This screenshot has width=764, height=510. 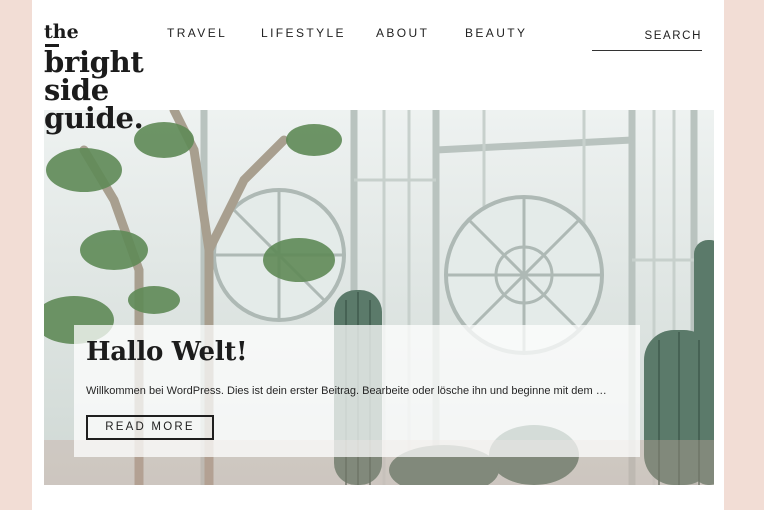 I want to click on search-label: SEARCH, so click(x=673, y=36).